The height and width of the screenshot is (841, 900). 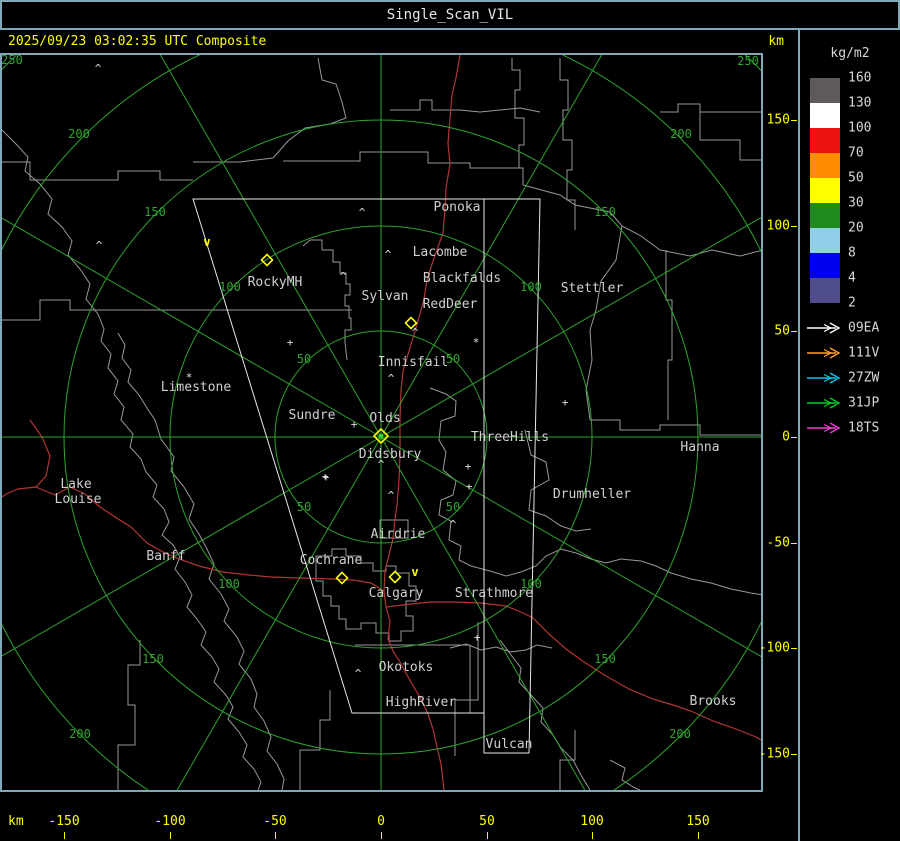 I want to click on right-axis-tick-label: -50, so click(x=778, y=543).